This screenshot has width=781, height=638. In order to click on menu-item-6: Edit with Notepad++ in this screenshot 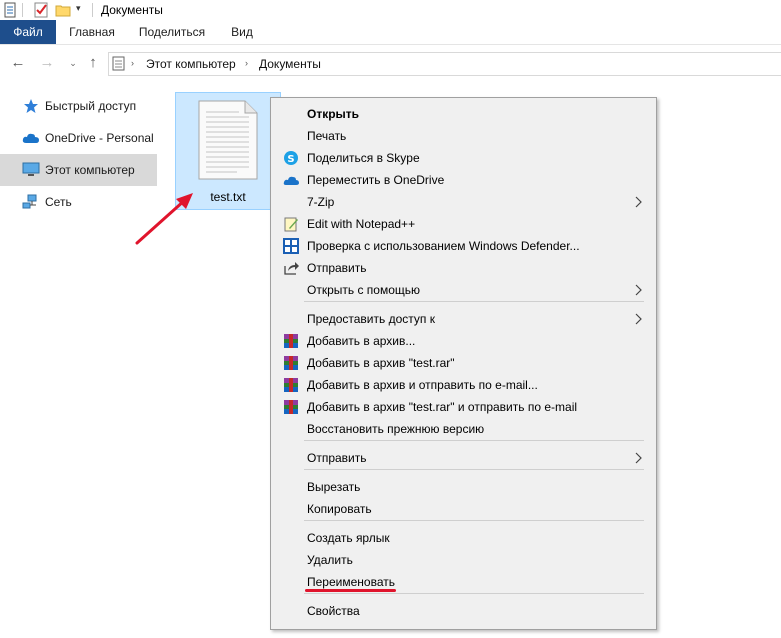, I will do `click(463, 224)`.